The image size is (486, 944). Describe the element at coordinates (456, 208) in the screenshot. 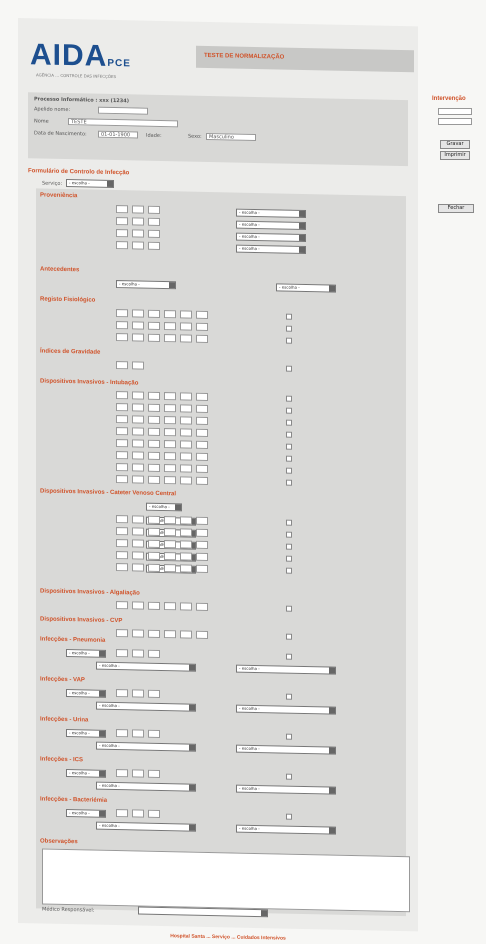

I see `close-button: Fechar` at that location.